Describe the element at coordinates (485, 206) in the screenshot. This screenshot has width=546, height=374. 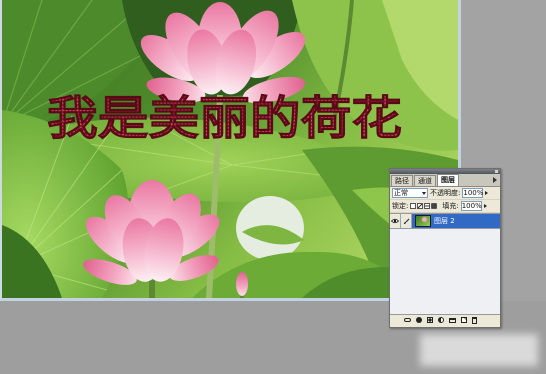
I see `fill-slider-arrow-icon` at that location.